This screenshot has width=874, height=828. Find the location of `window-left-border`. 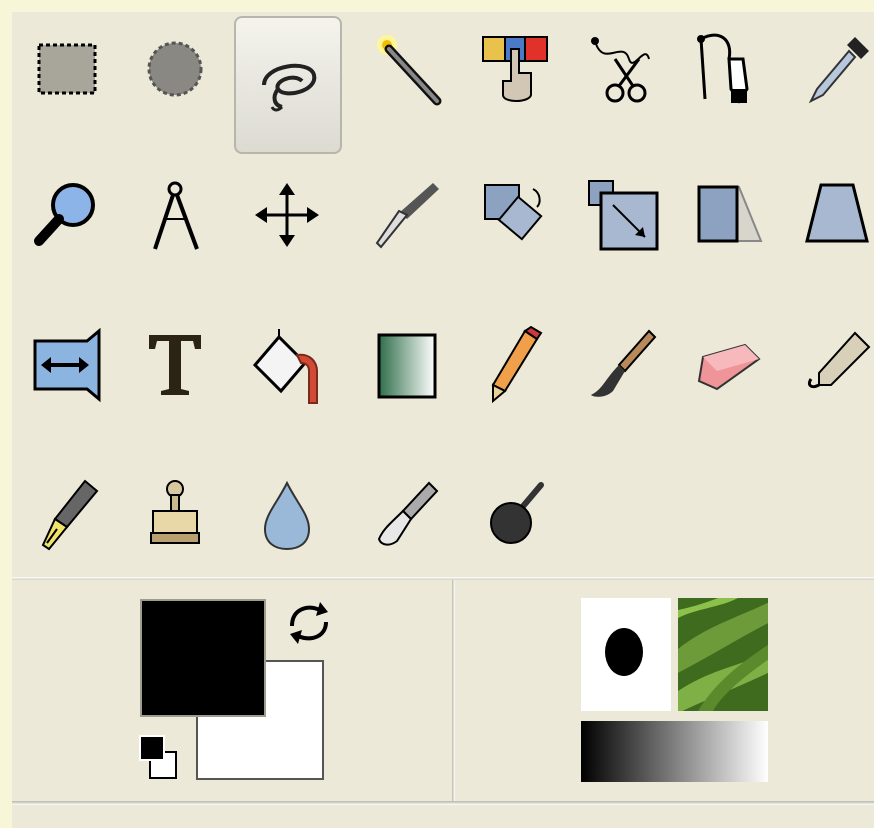

window-left-border is located at coordinates (6, 414).